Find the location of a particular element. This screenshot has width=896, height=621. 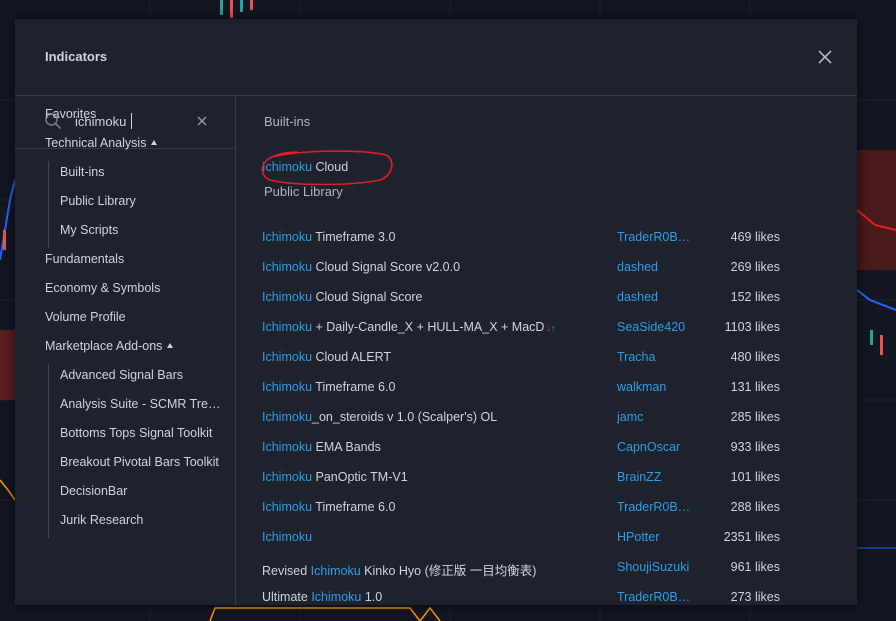

category-label: Analysis Suite - SCMR Trends is located at coordinates (142, 404).